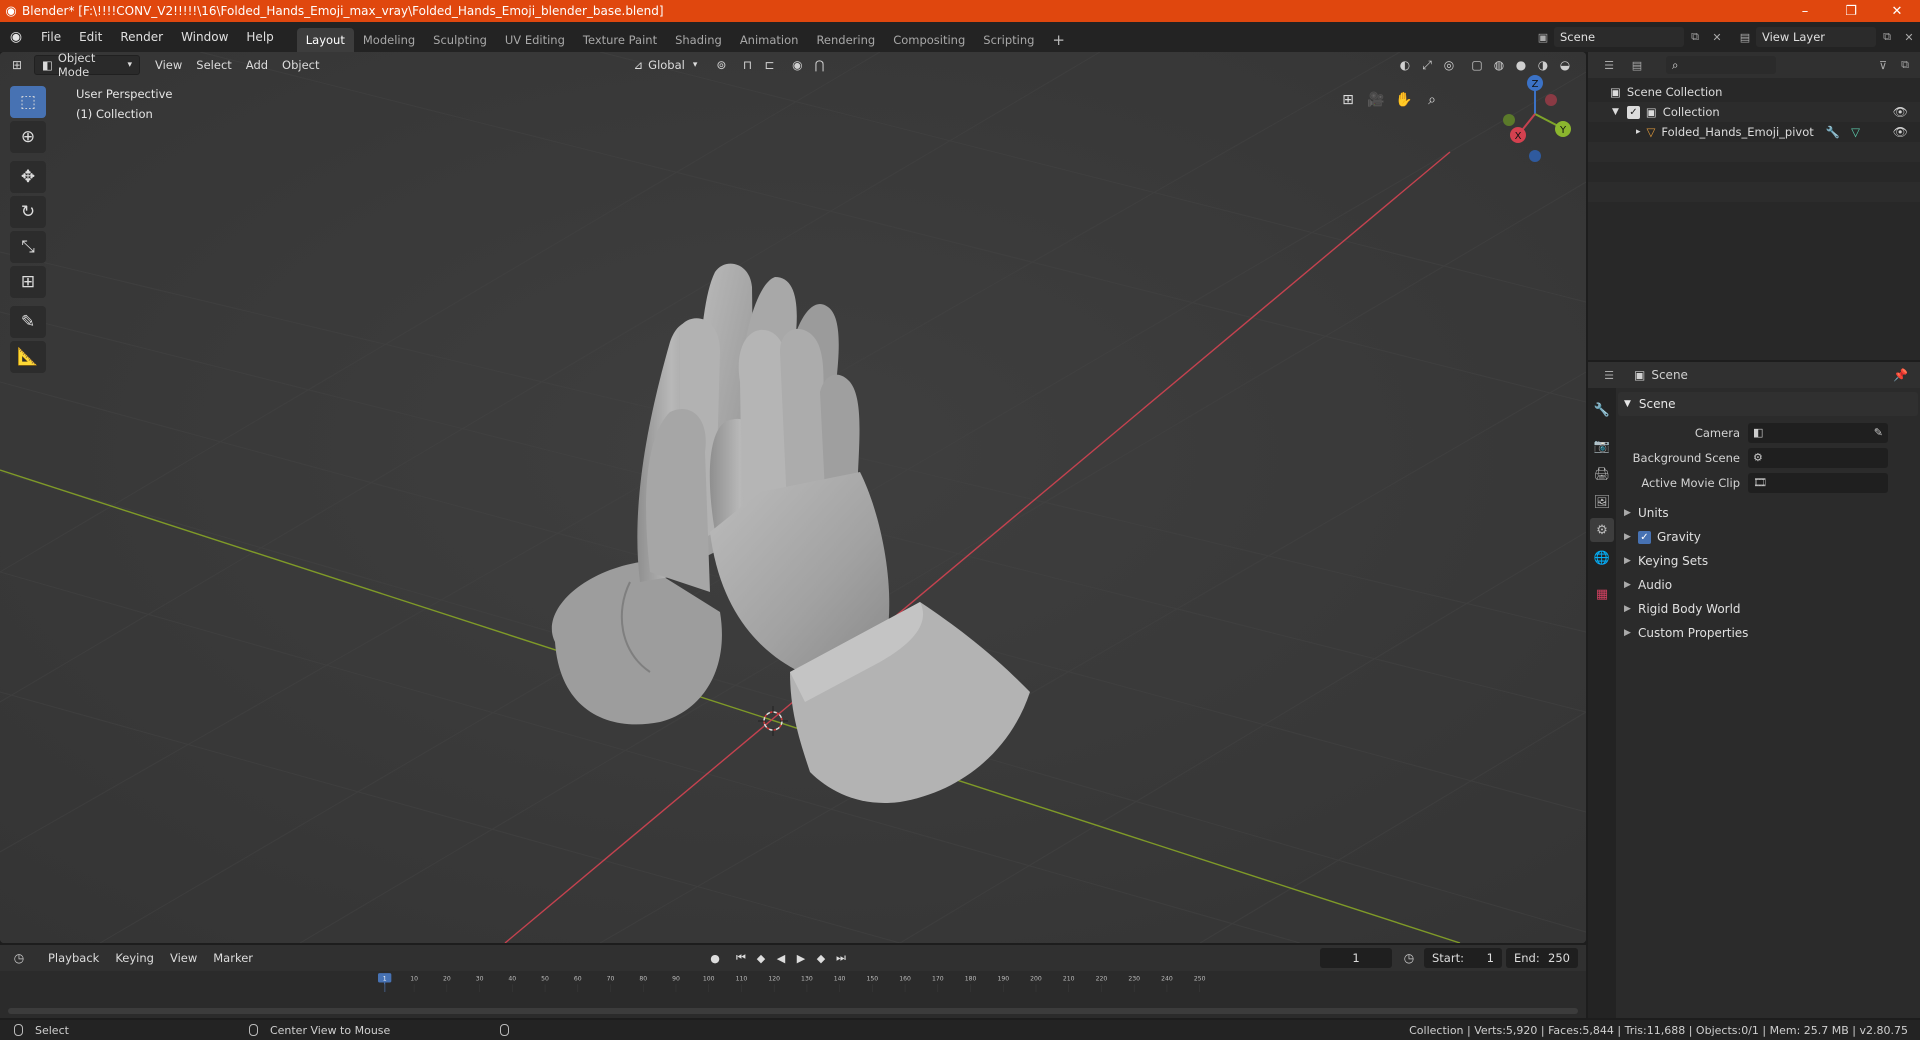  What do you see at coordinates (841, 958) in the screenshot?
I see `jump-end-icon: ⏭` at bounding box center [841, 958].